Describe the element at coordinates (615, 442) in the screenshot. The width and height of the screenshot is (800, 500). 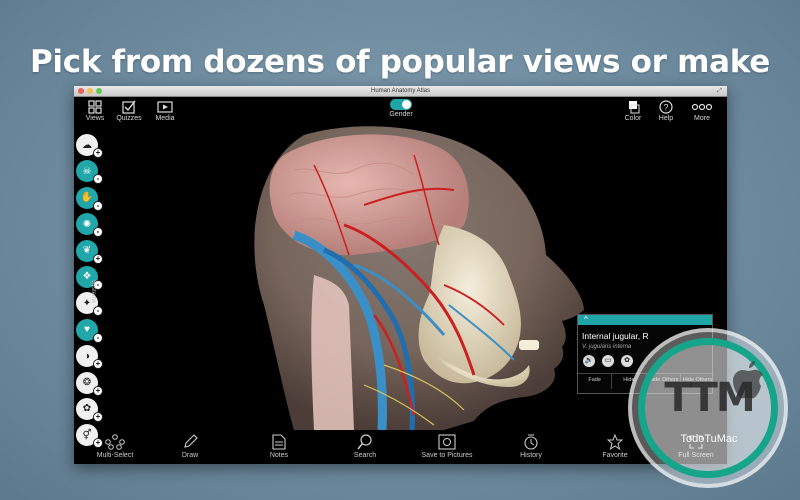
I see `star-icon` at that location.